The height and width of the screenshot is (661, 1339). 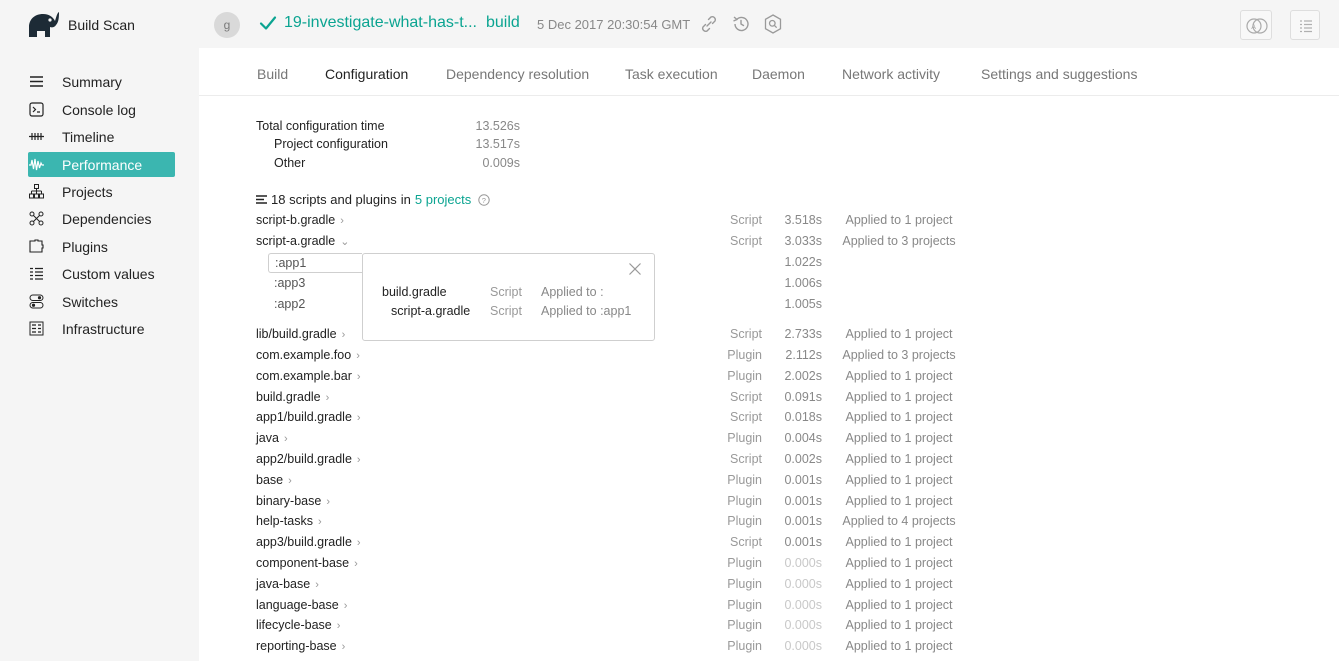 What do you see at coordinates (443, 199) in the screenshot?
I see `projects-link: 5 projects` at bounding box center [443, 199].